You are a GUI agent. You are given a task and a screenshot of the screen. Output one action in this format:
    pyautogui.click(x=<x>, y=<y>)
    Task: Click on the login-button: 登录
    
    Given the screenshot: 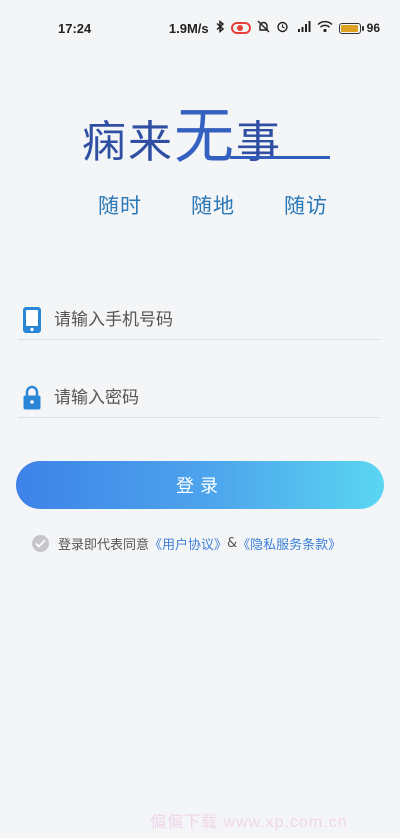 What is the action you would take?
    pyautogui.click(x=200, y=485)
    